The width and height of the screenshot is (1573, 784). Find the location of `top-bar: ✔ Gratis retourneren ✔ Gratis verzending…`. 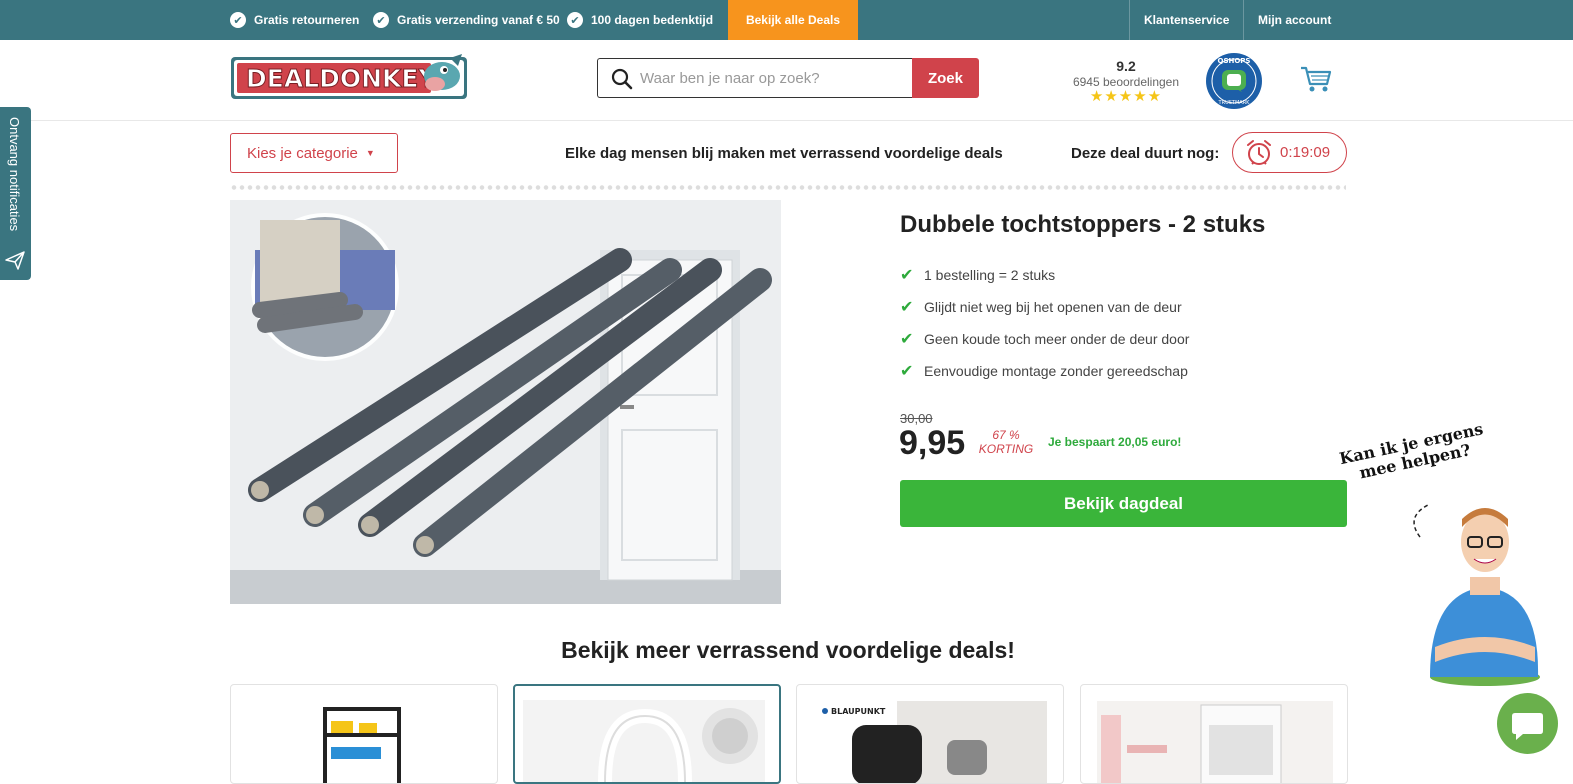

top-bar: ✔ Gratis retourneren ✔ Gratis verzending… is located at coordinates (786, 20).